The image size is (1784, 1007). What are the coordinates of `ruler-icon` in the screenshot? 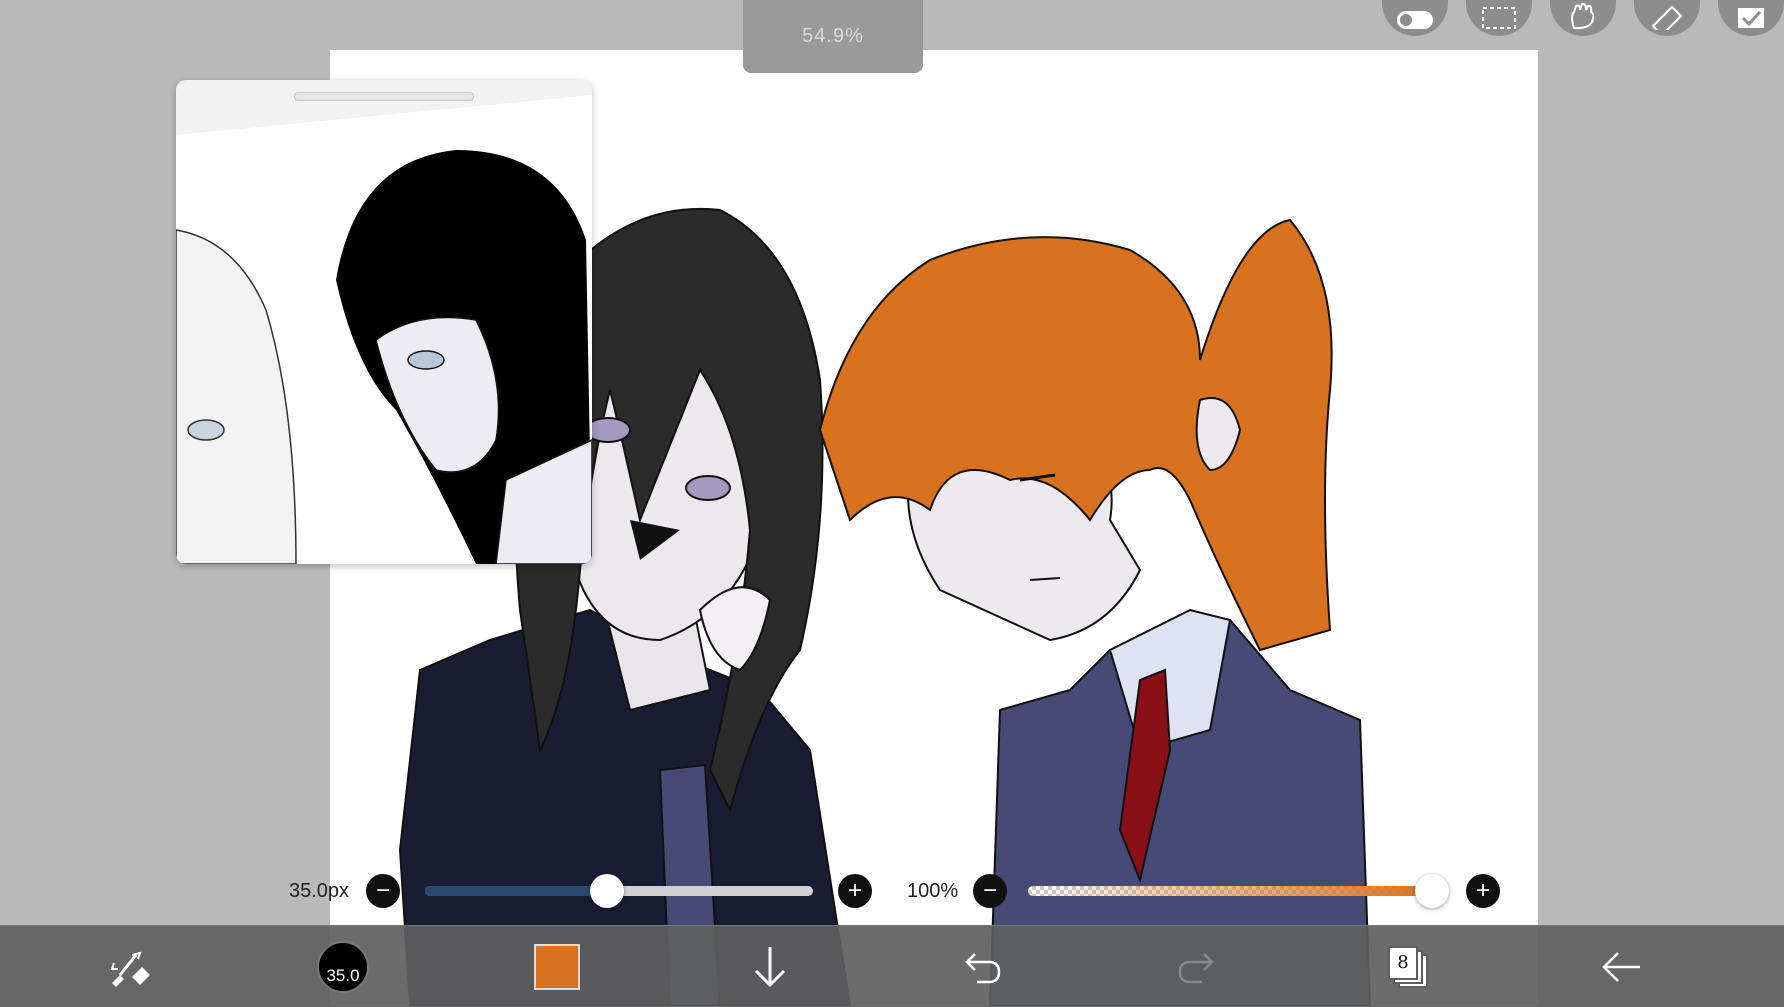 It's located at (1667, 17).